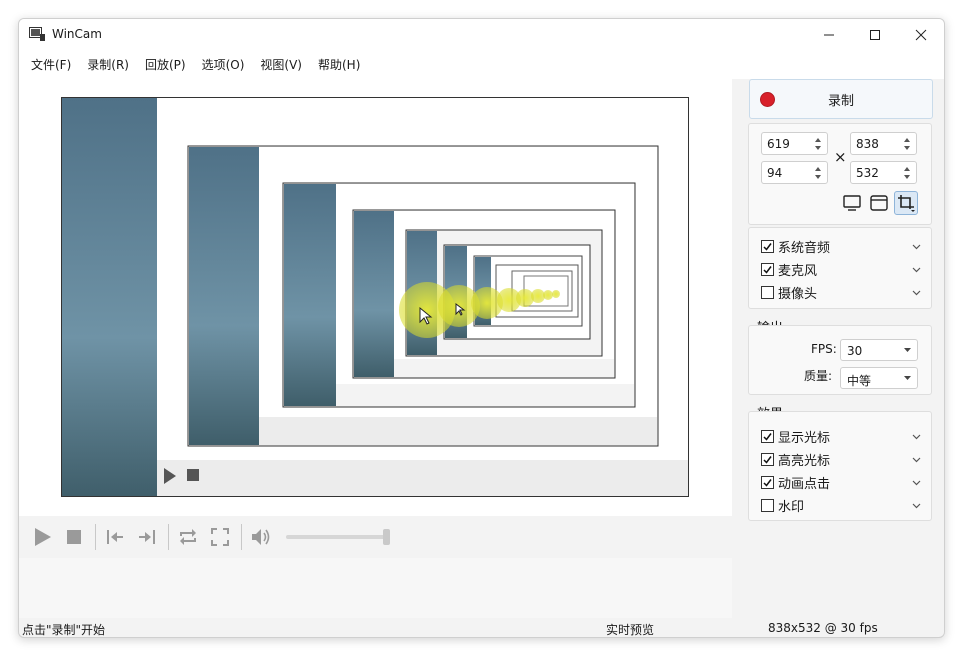 This screenshot has height=657, width=963. Describe the element at coordinates (108, 65) in the screenshot. I see `menu-record: 录制(R)` at that location.